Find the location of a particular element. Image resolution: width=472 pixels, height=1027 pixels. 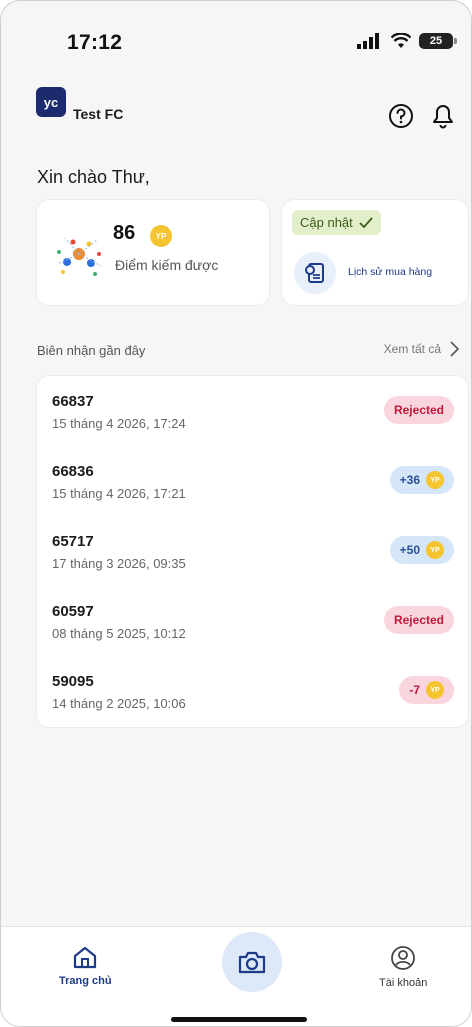

receipt-date: 15 tháng 4 2026, 17:21 is located at coordinates (119, 493).